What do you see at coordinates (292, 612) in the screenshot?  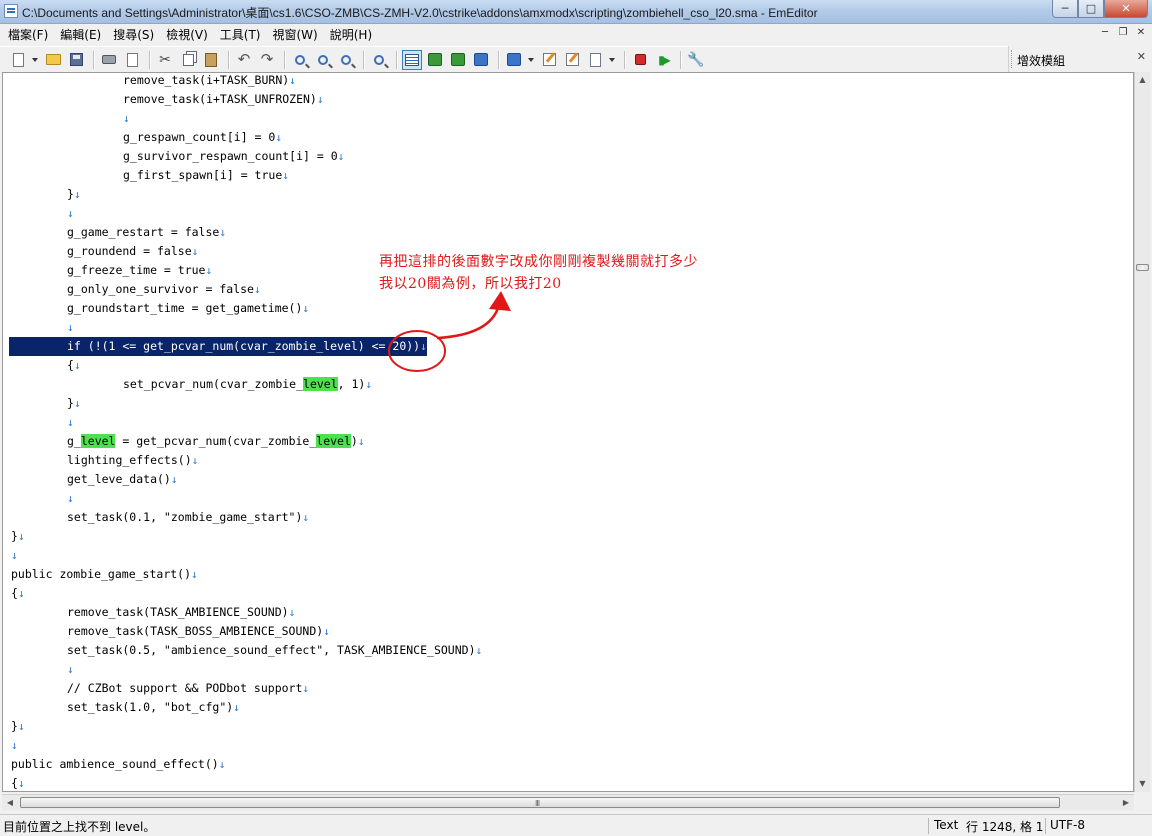 I see `line-break-mark: ↓` at bounding box center [292, 612].